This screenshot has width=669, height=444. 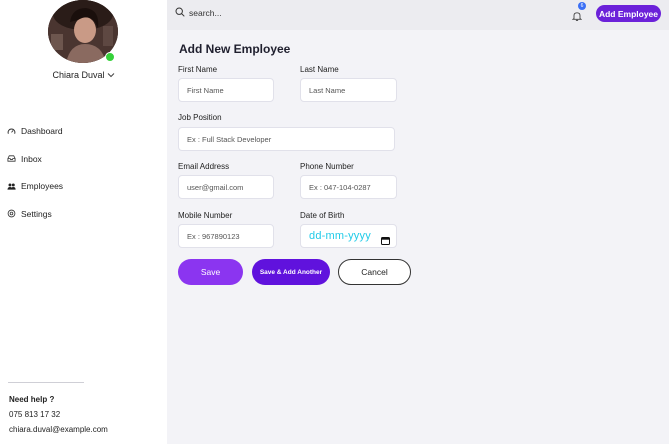 I want to click on job-position-label: Job Position, so click(x=200, y=117).